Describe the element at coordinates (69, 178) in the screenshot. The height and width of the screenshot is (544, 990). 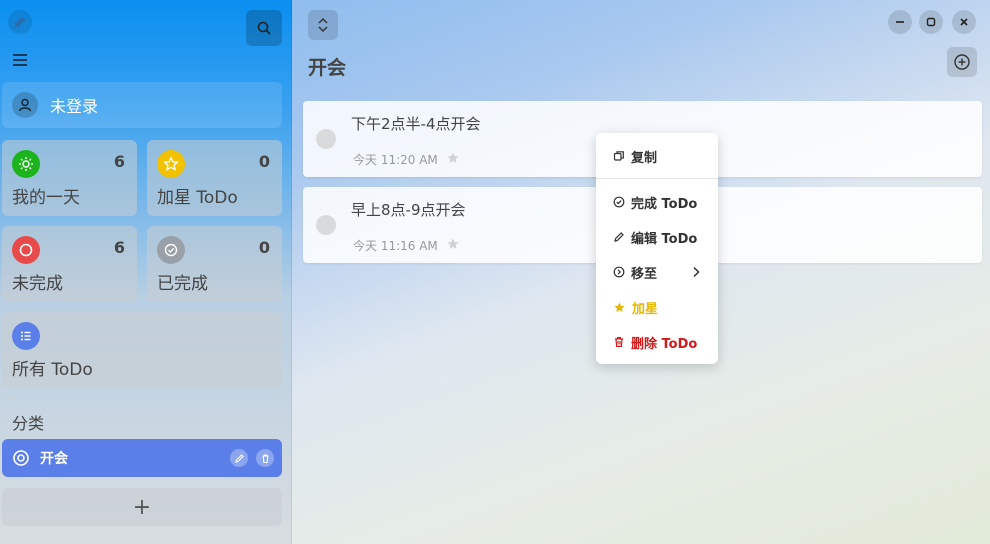
I see `stat-my-day: 6 我的一天` at that location.